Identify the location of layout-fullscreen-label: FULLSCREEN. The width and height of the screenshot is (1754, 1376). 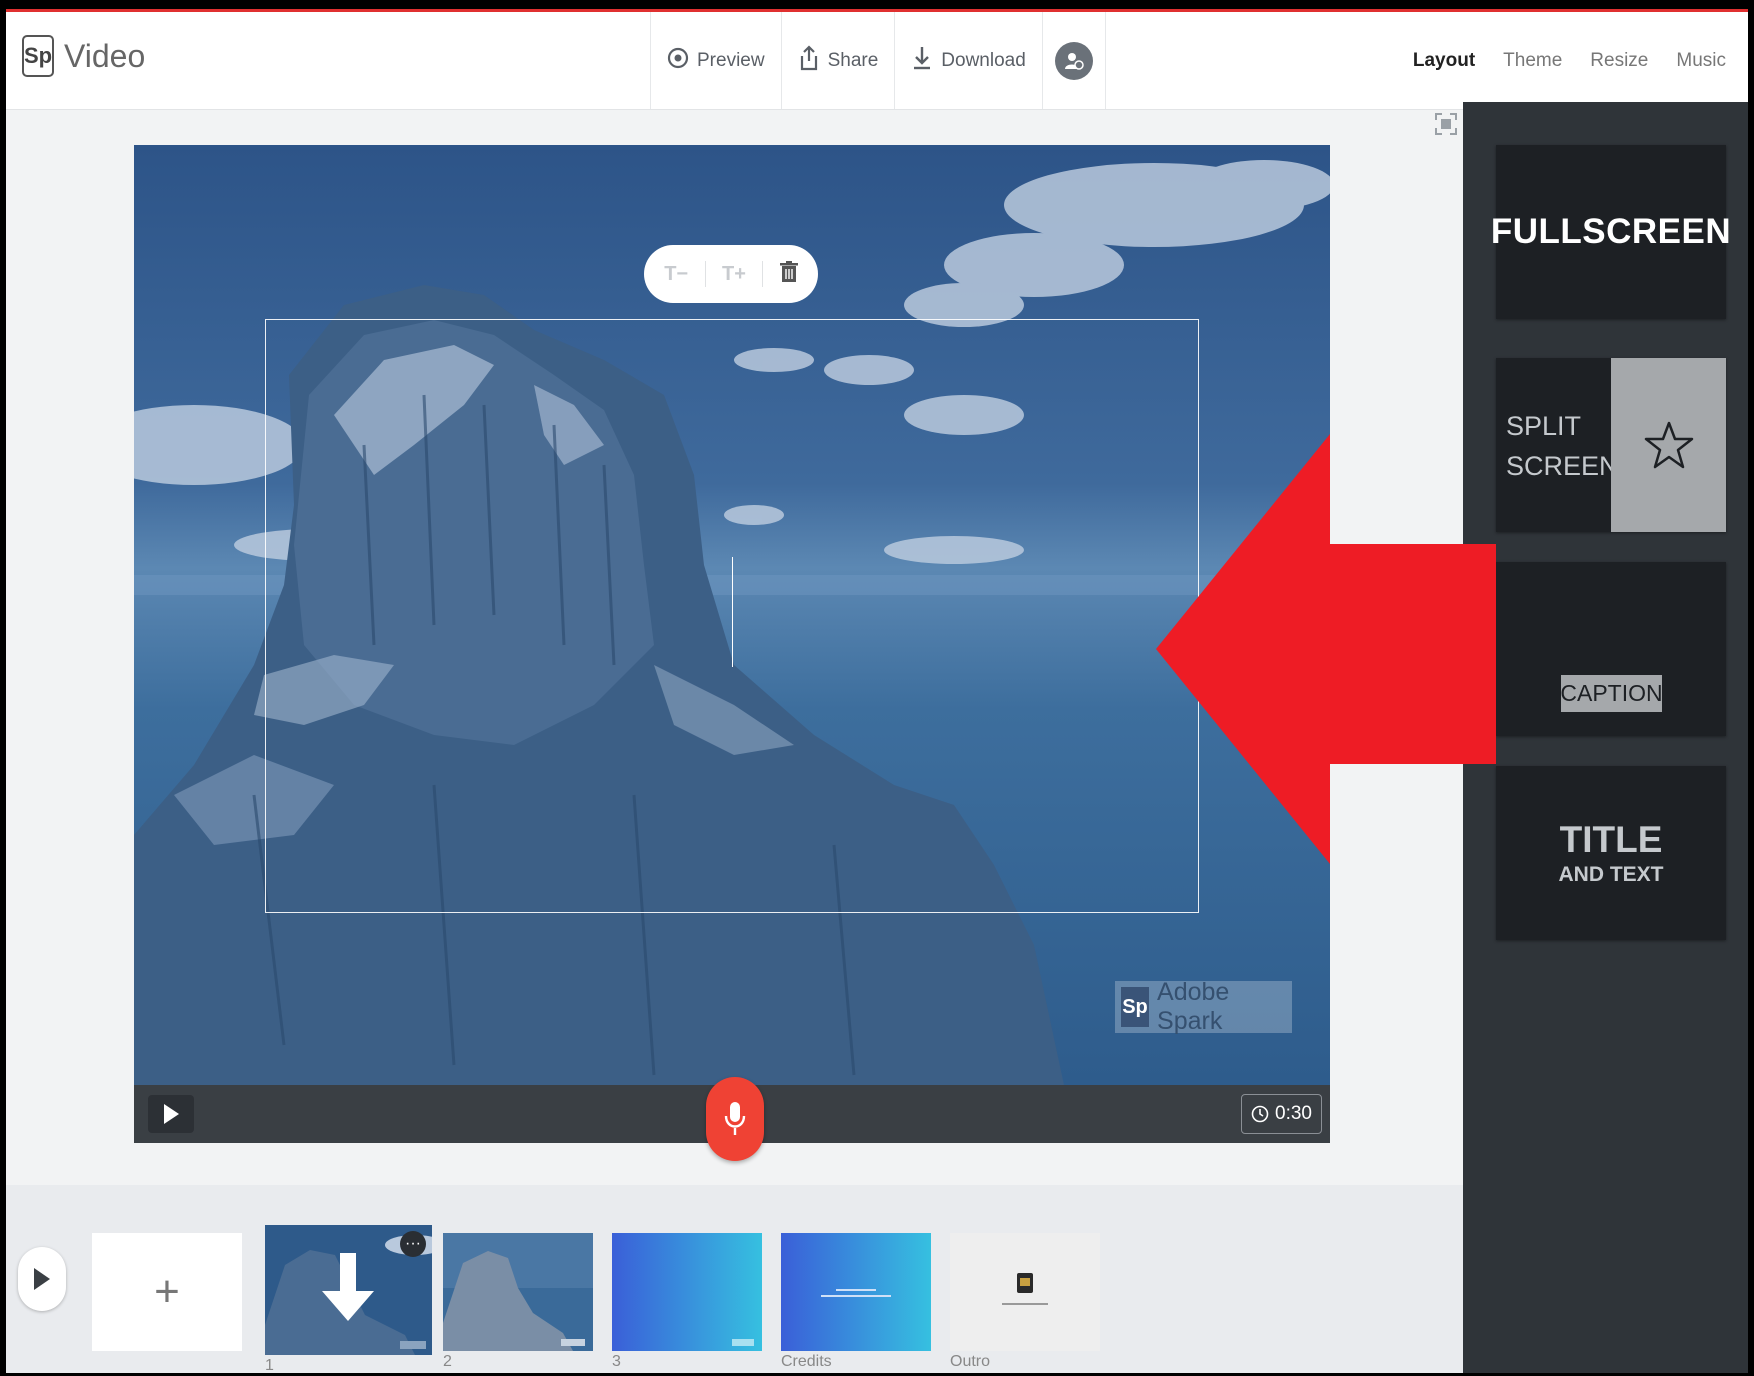
(1611, 231).